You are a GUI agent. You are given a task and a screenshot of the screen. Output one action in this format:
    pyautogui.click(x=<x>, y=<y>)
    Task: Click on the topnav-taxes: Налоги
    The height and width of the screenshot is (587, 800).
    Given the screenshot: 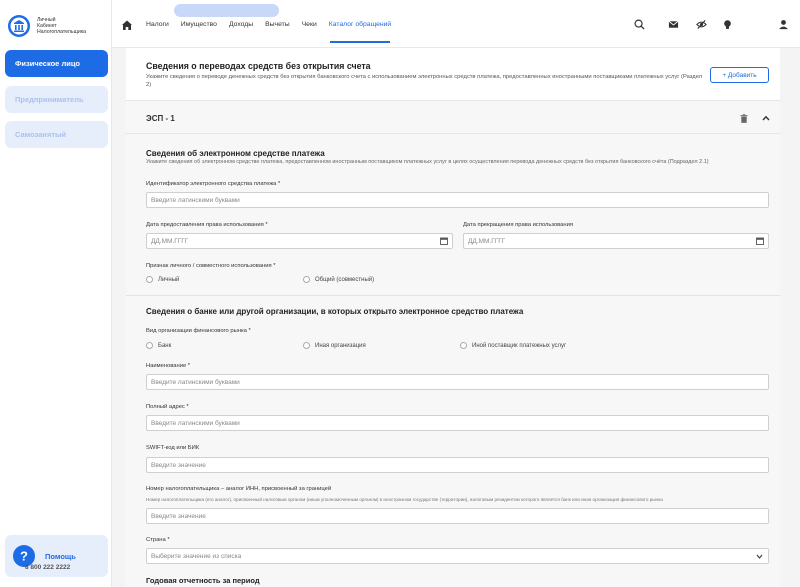 What is the action you would take?
    pyautogui.click(x=157, y=24)
    